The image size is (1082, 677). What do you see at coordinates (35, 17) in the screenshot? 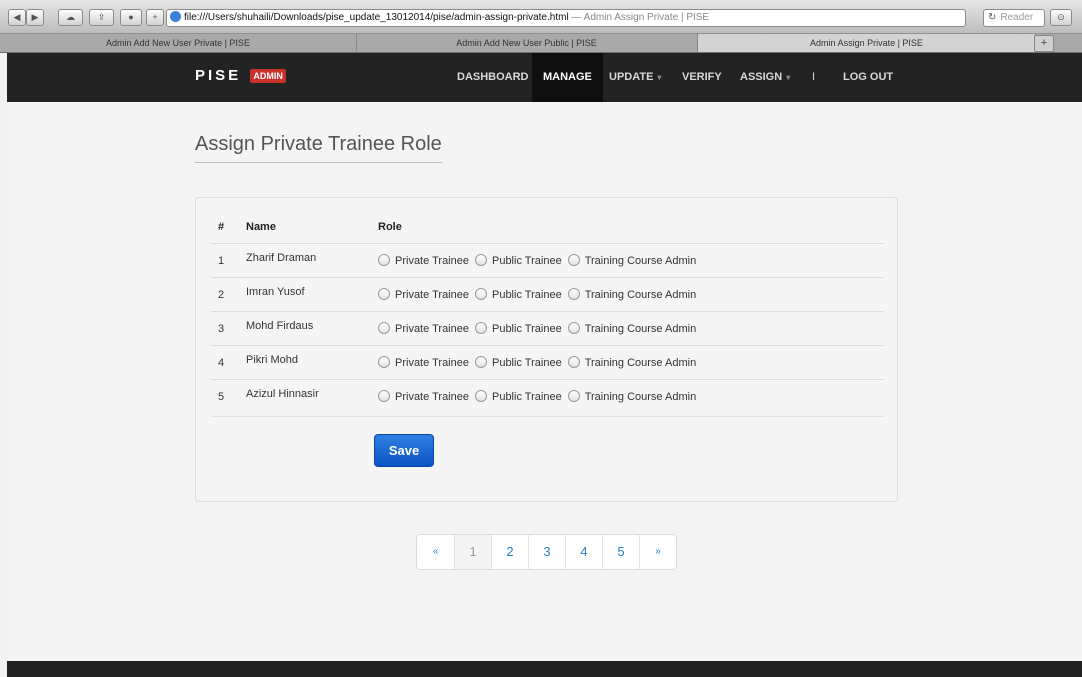
I see `forward-button: ▶` at bounding box center [35, 17].